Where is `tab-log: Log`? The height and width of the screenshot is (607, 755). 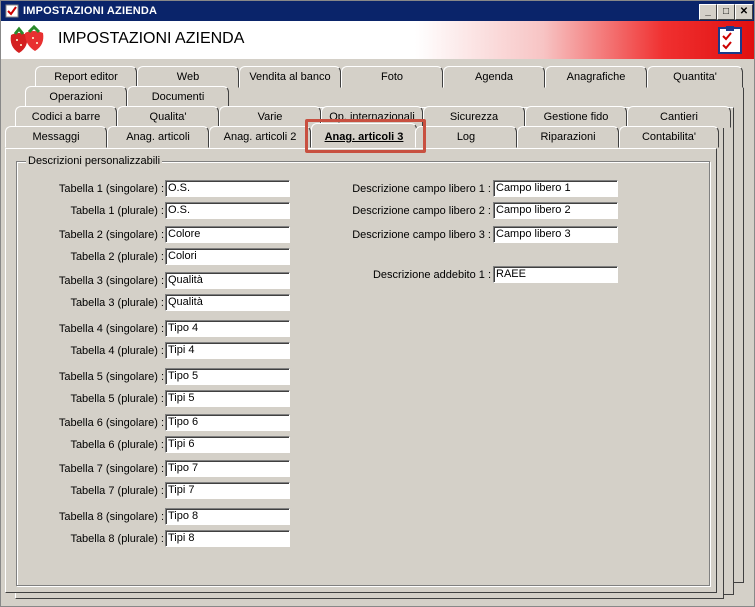 tab-log: Log is located at coordinates (466, 137).